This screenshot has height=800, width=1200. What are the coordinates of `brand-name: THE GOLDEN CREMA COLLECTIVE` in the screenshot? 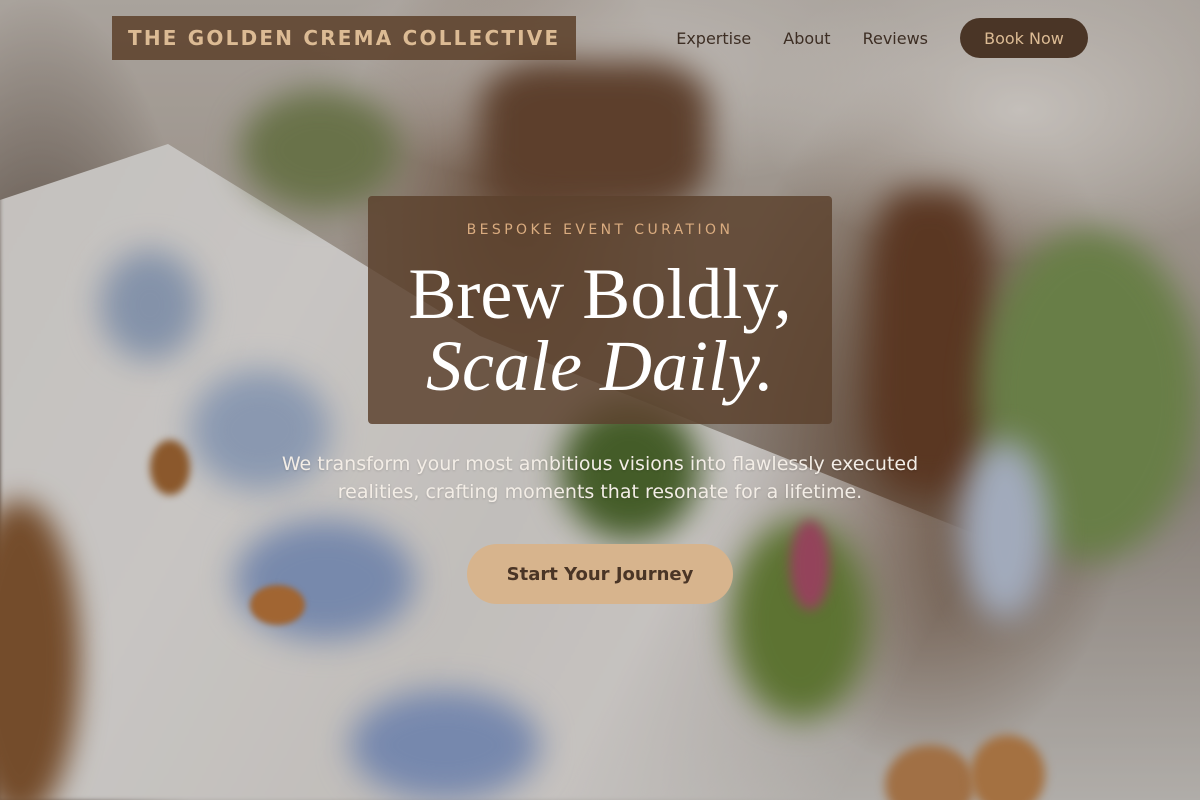 It's located at (344, 38).